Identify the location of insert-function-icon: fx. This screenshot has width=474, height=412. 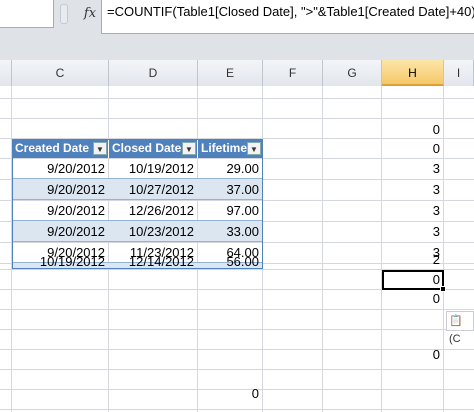
(90, 14).